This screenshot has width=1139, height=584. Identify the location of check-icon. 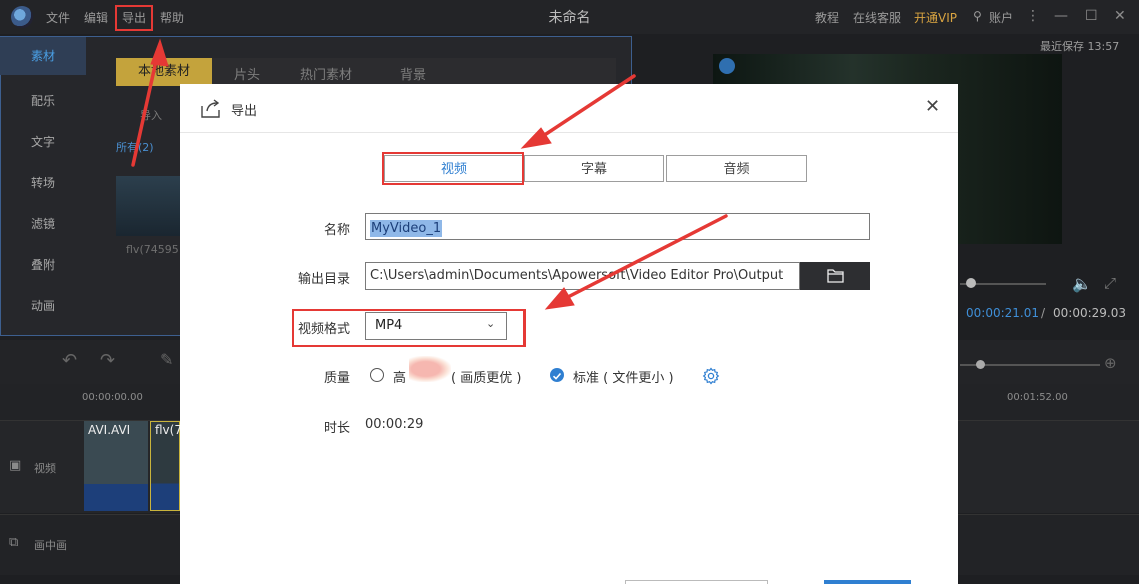
(557, 376).